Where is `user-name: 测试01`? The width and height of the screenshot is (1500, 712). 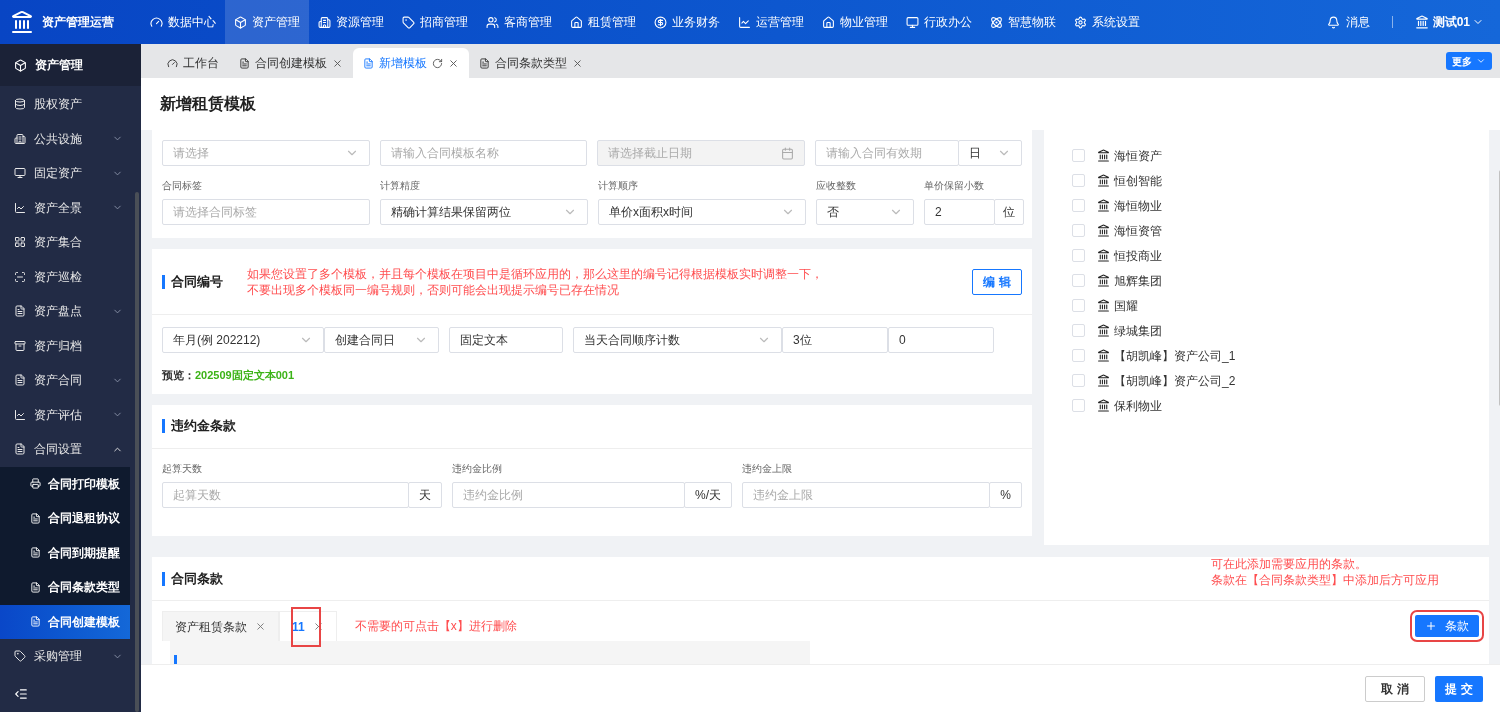
user-name: 测试01 is located at coordinates (1451, 22).